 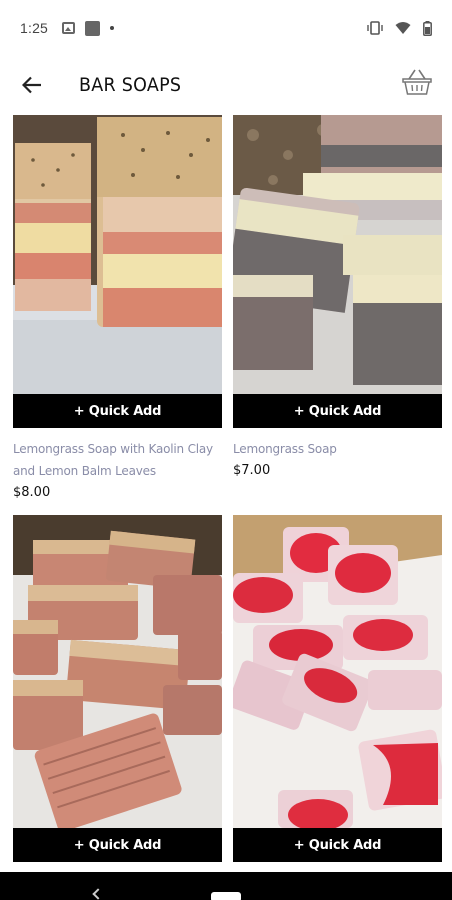 What do you see at coordinates (69, 28) in the screenshot?
I see `image-notification-icon` at bounding box center [69, 28].